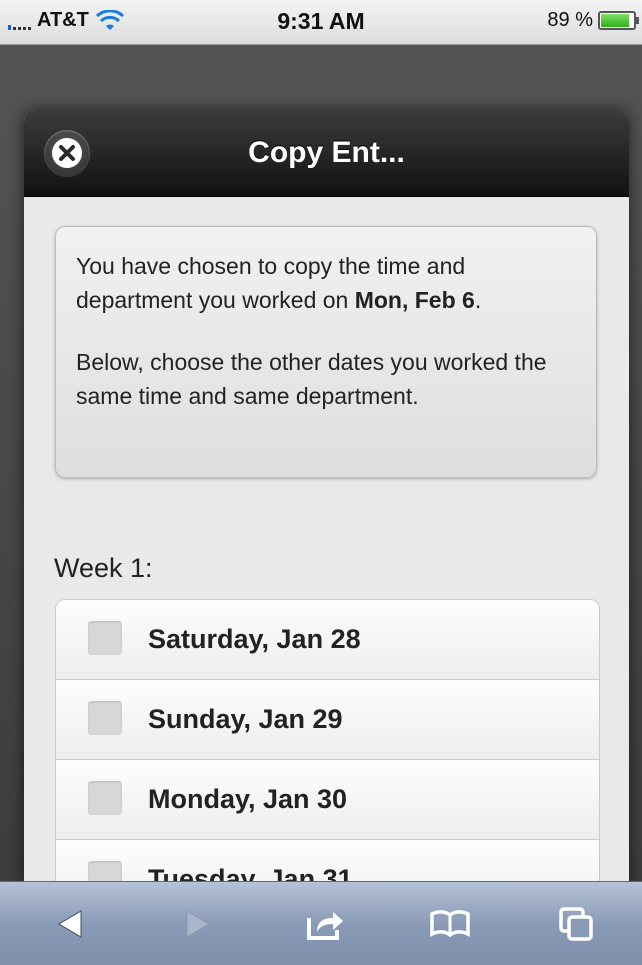 Image resolution: width=642 pixels, height=965 pixels. I want to click on week-label: Week 1:, so click(103, 568).